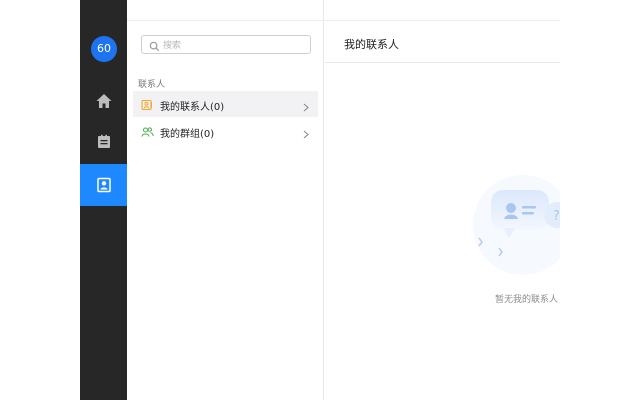  I want to click on list-item-my-groups: 我的群组(0), so click(225, 131).